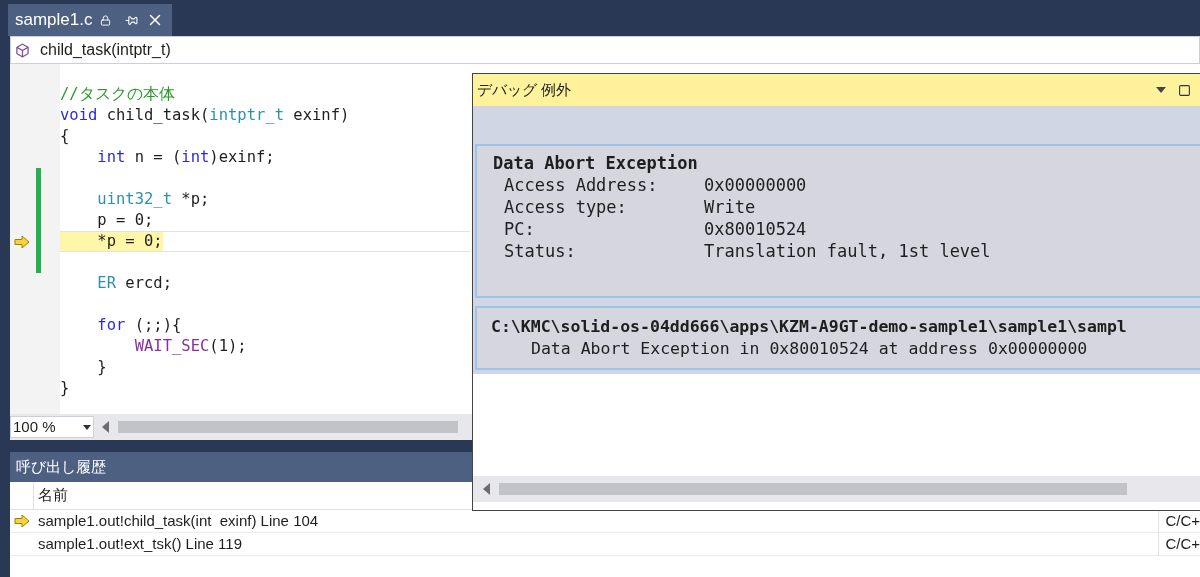 The height and width of the screenshot is (577, 1200). I want to click on exception-path: C:\KMC\solid-os-04dd666\apps\KZM-A9GT-demo-sample1\sample1\sampl, so click(809, 327).